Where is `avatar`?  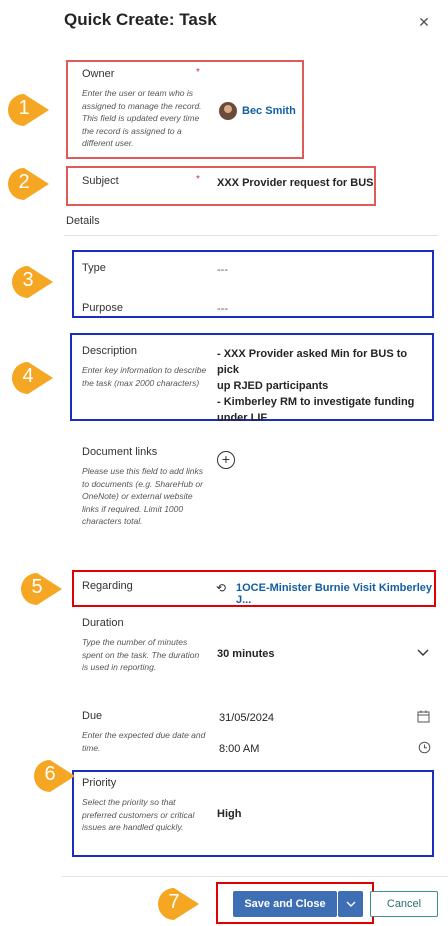 avatar is located at coordinates (228, 111).